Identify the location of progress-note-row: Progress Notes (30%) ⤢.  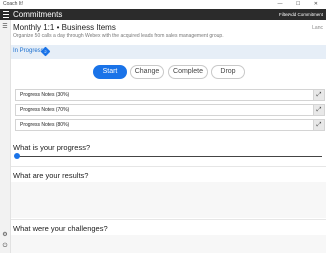
(170, 95).